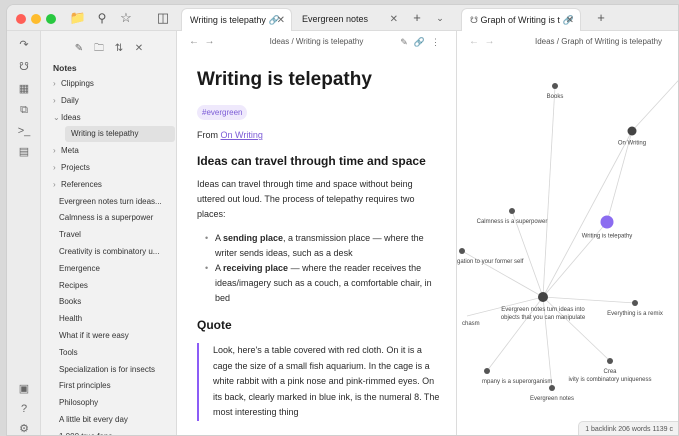 The height and width of the screenshot is (436, 679). I want to click on terminal-icon: >_, so click(24, 131).